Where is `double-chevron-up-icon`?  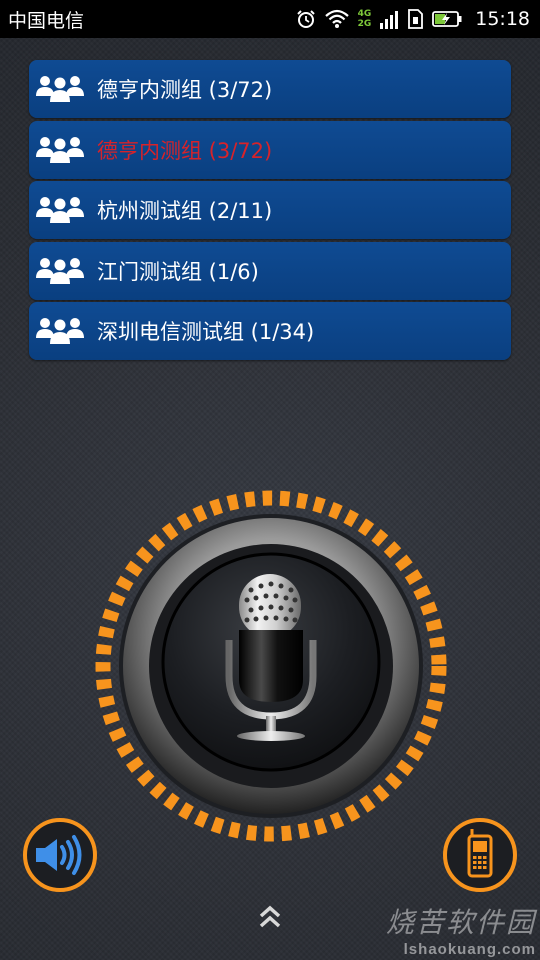
double-chevron-up-icon is located at coordinates (270, 916).